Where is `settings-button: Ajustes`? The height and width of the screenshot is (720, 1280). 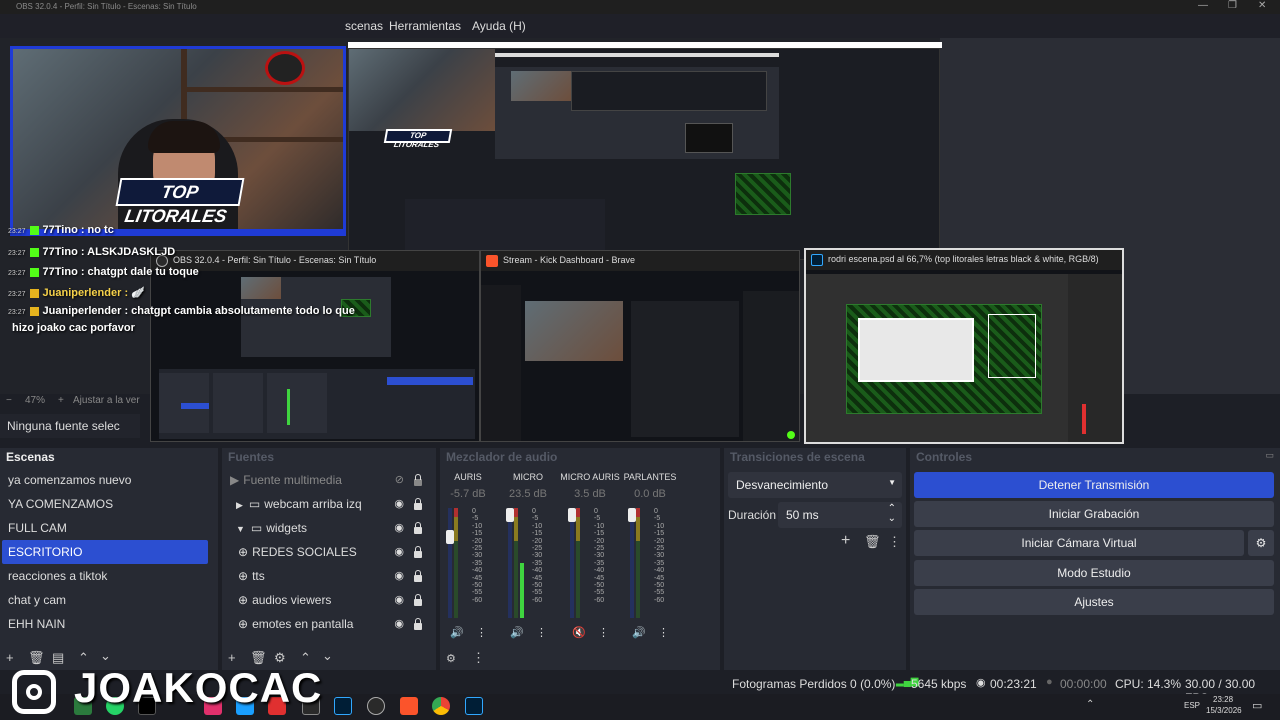
settings-button: Ajustes is located at coordinates (1094, 602).